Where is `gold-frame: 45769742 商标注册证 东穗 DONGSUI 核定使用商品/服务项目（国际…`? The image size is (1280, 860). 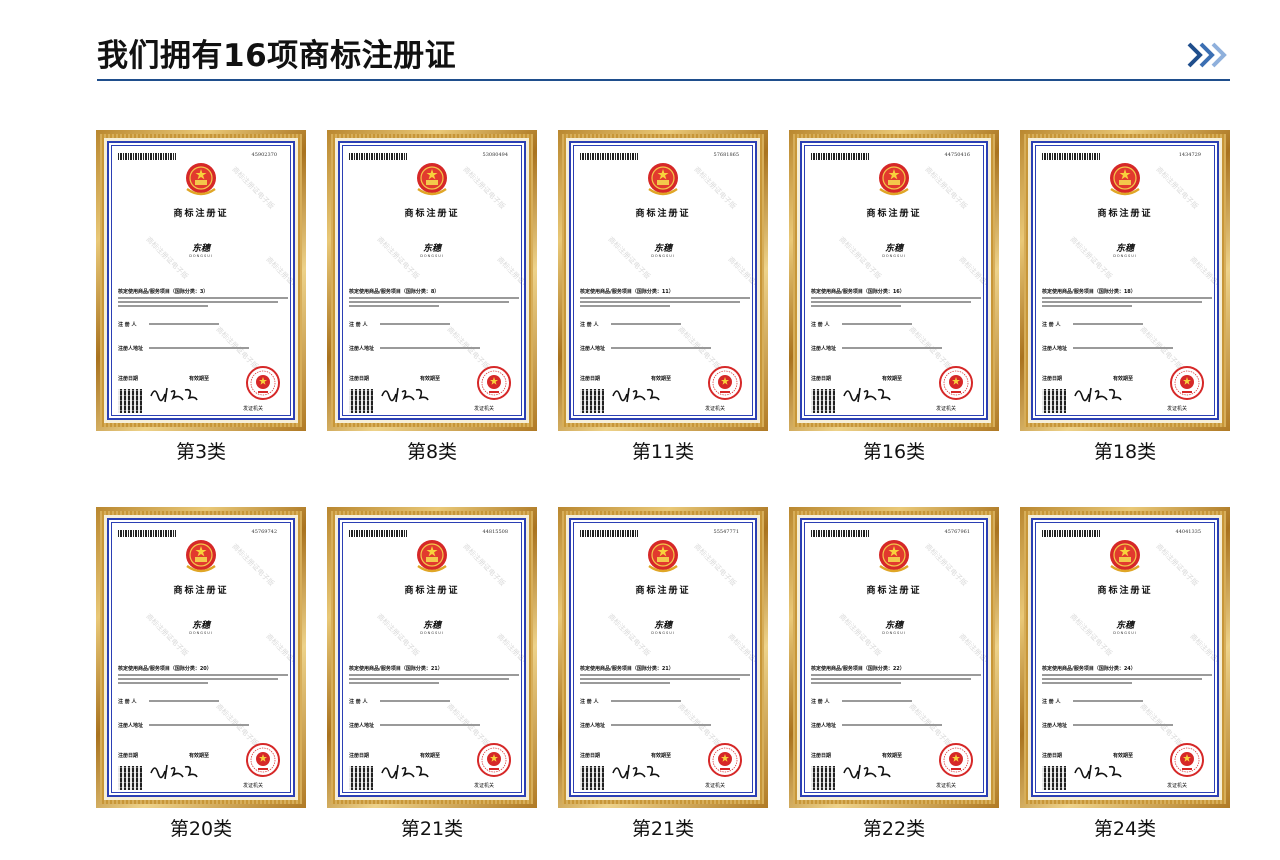
gold-frame: 45769742 商标注册证 东穗 DONGSUI 核定使用商品/服务项目（国际… is located at coordinates (201, 657).